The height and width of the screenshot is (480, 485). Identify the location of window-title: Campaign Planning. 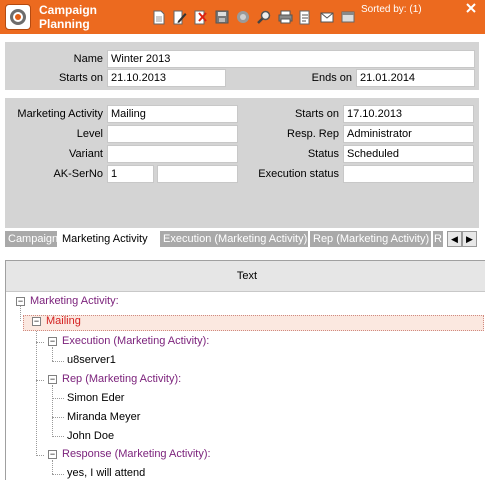
(68, 17).